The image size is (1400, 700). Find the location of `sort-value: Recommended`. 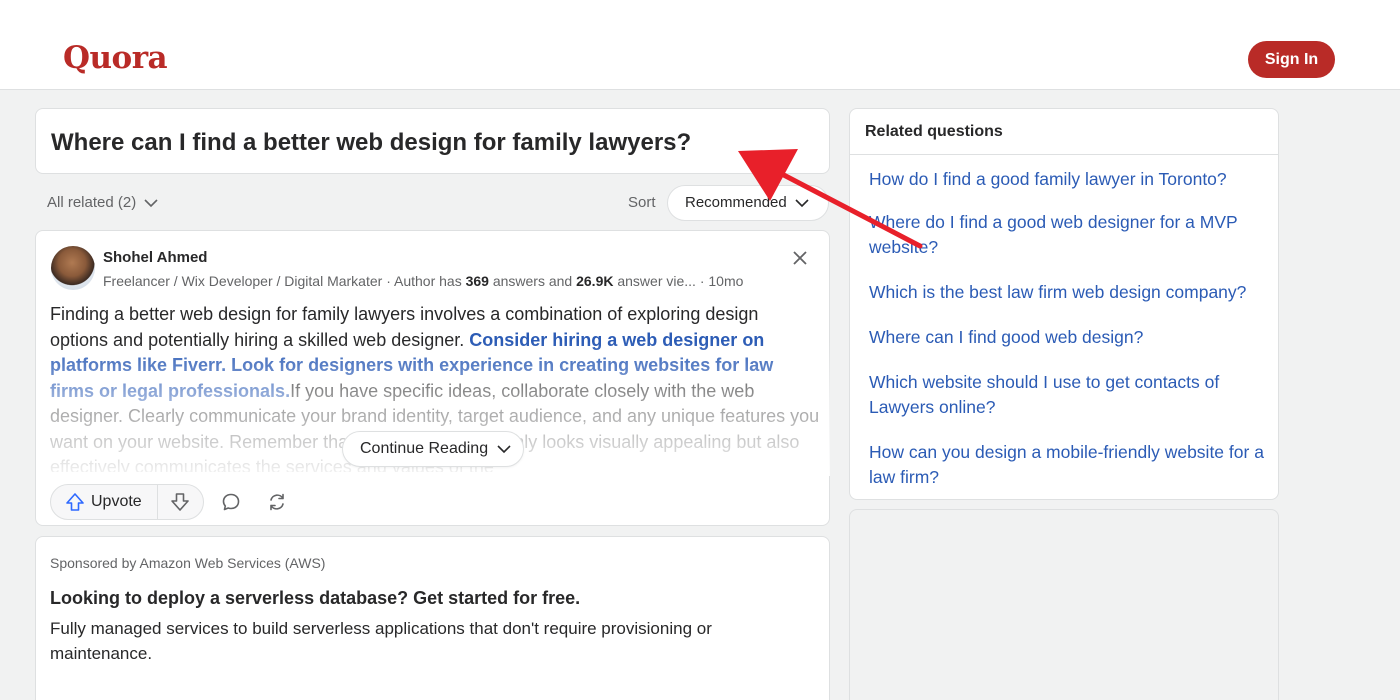

sort-value: Recommended is located at coordinates (736, 202).